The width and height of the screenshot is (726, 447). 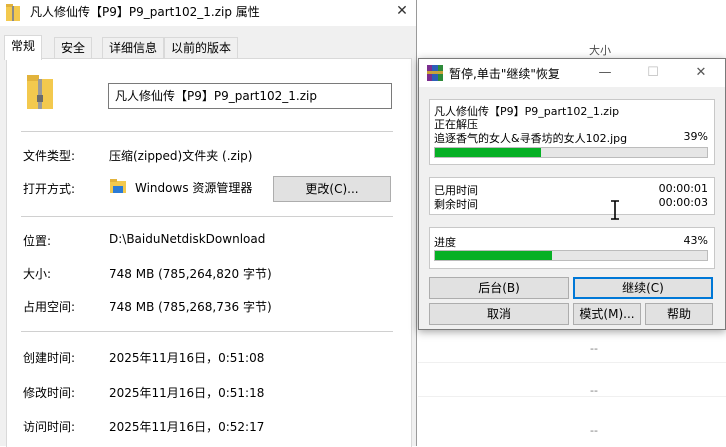 I want to click on created-label: 创建时间:, so click(x=49, y=358).